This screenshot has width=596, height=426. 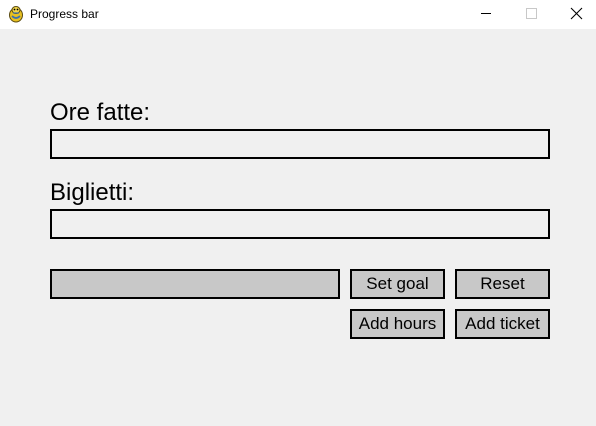 What do you see at coordinates (397, 284) in the screenshot?
I see `set-goal-button: Set goal` at bounding box center [397, 284].